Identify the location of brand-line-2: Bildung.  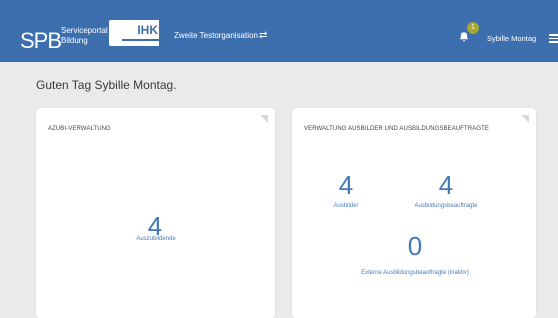
(74, 40).